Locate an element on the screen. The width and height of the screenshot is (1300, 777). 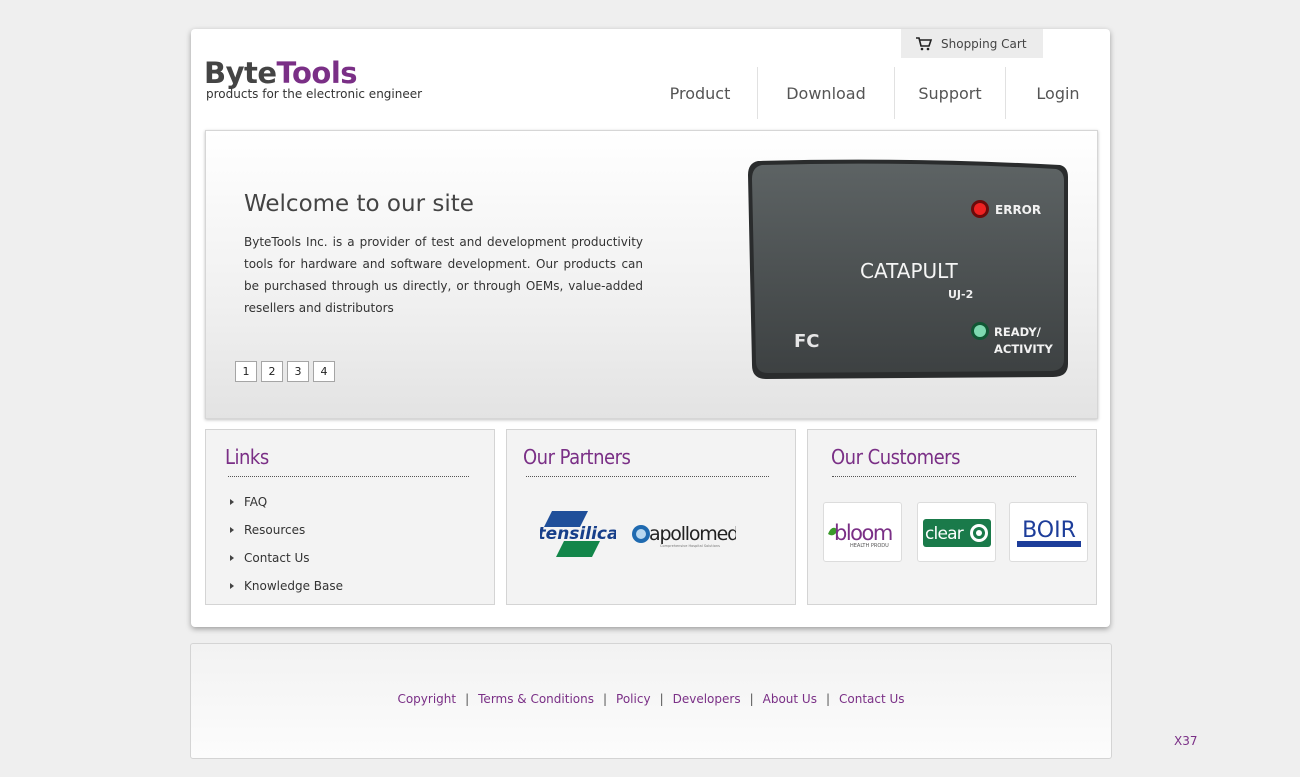
footer-link-terms: Terms & Conditions is located at coordinates (536, 699).